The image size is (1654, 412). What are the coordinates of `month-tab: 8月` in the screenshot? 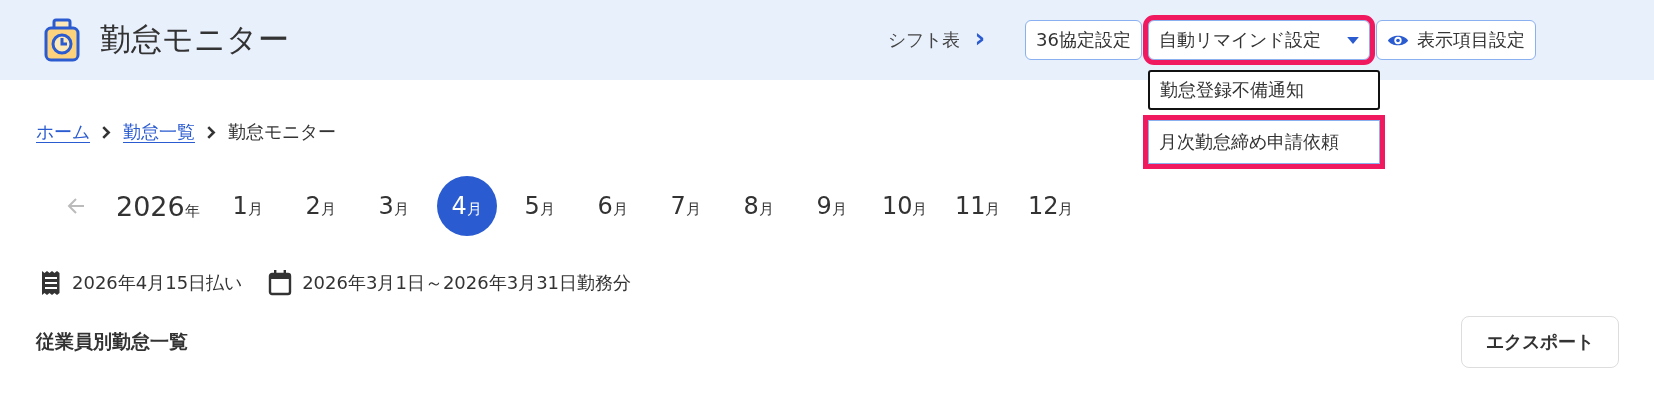 It's located at (758, 206).